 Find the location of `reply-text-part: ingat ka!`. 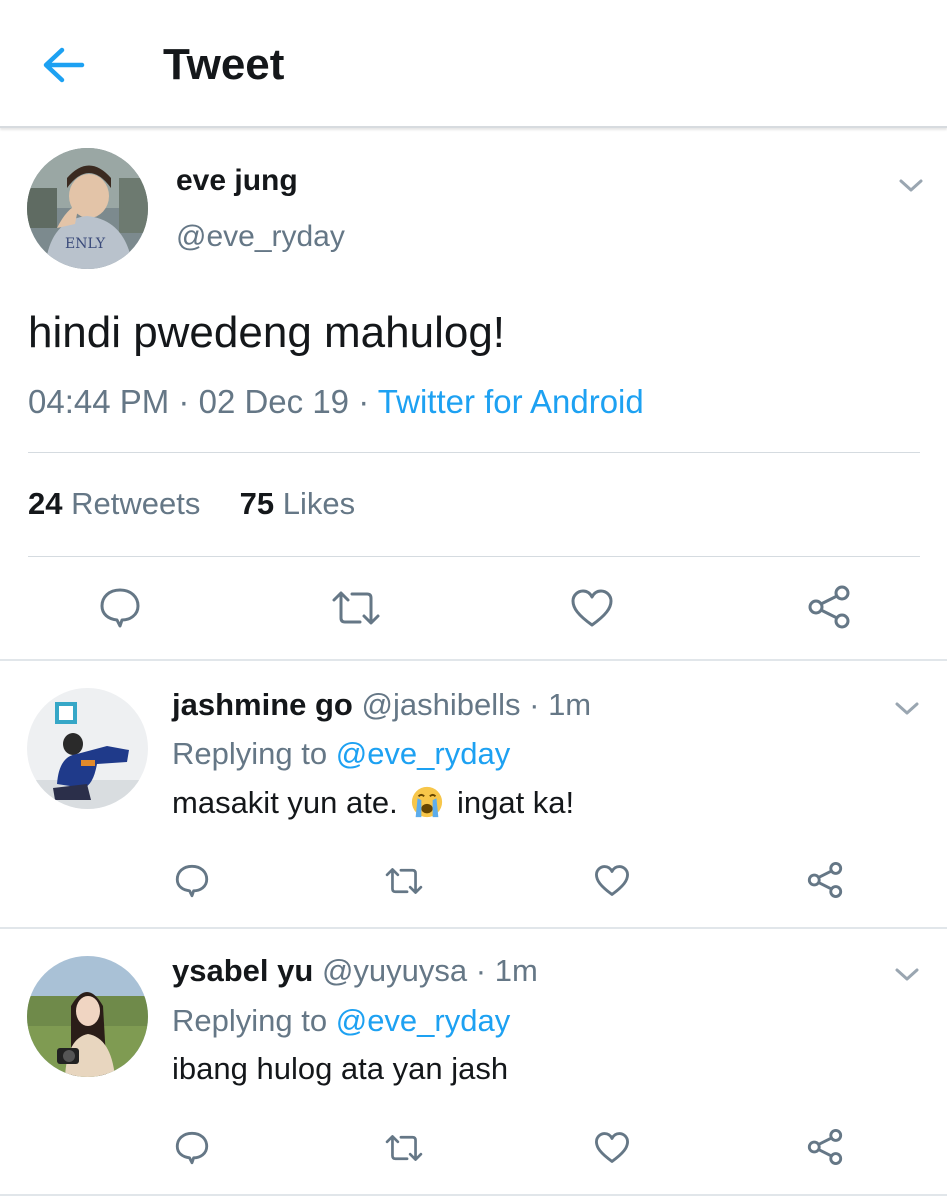

reply-text-part: ingat ka! is located at coordinates (515, 802).